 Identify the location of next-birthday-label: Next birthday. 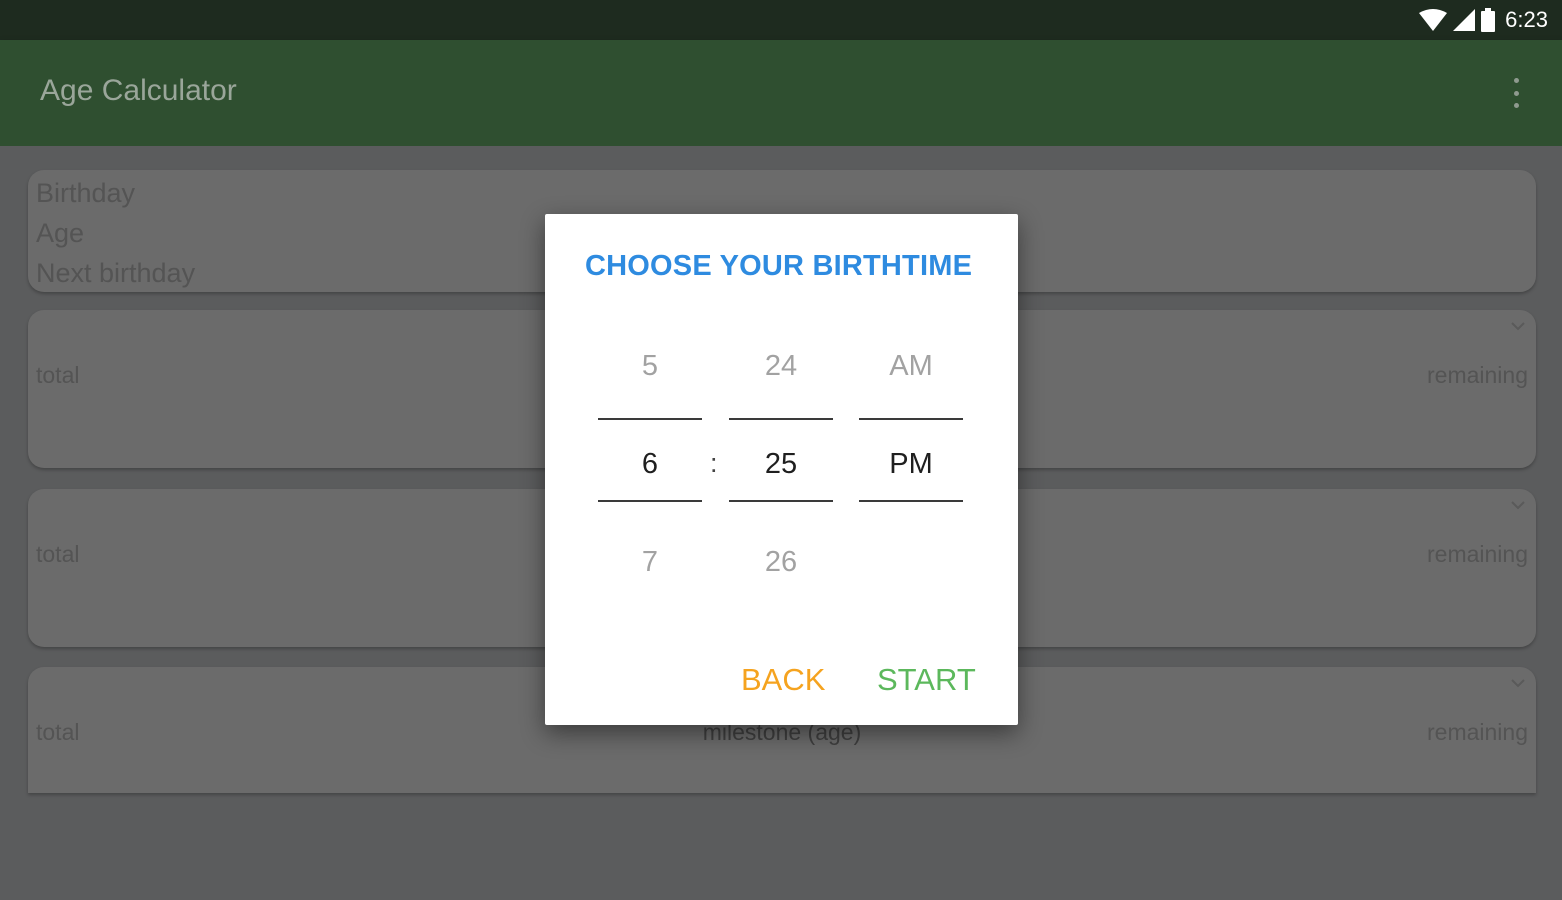
(116, 273).